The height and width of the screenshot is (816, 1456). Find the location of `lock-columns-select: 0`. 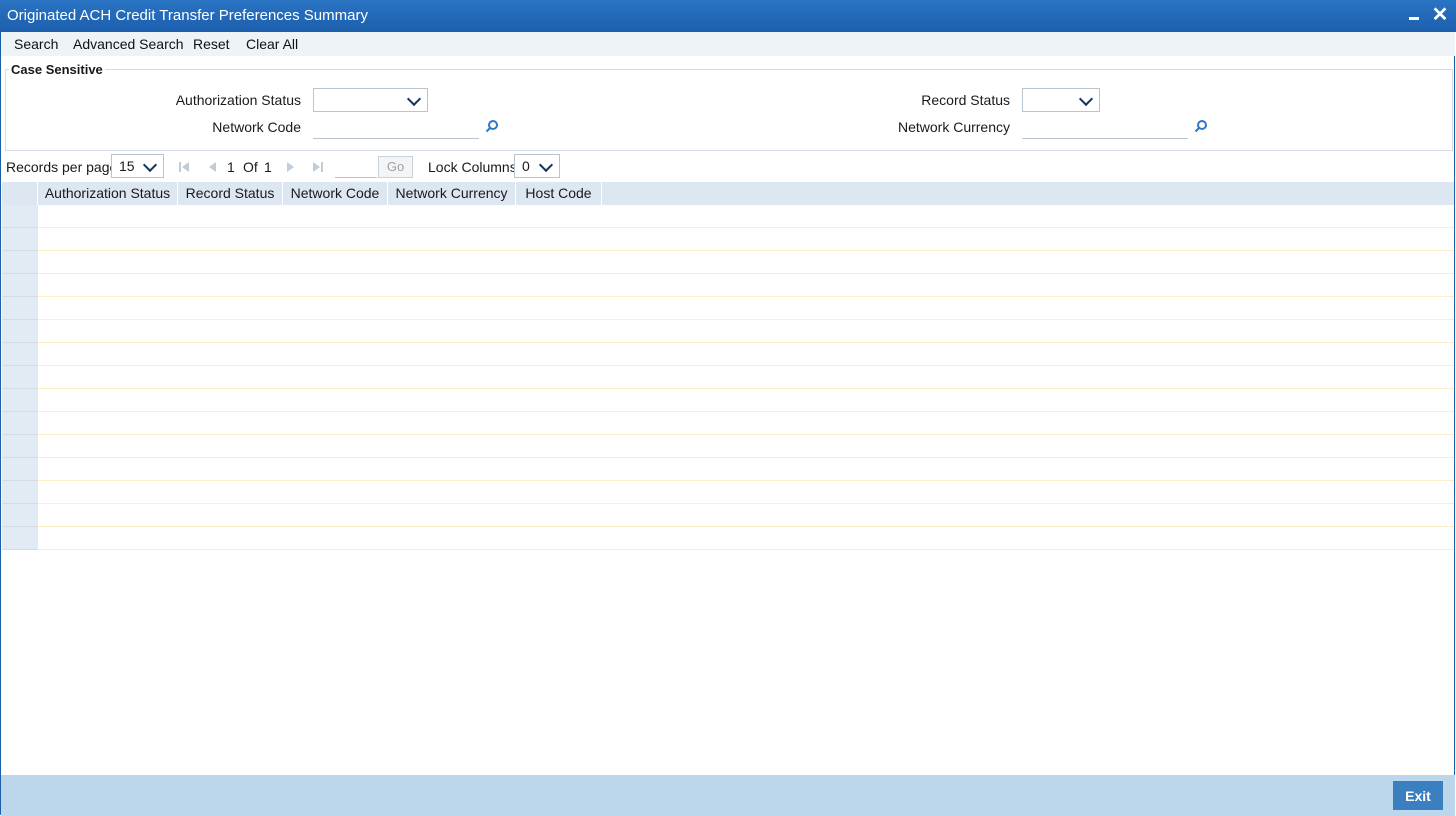

lock-columns-select: 0 is located at coordinates (537, 166).